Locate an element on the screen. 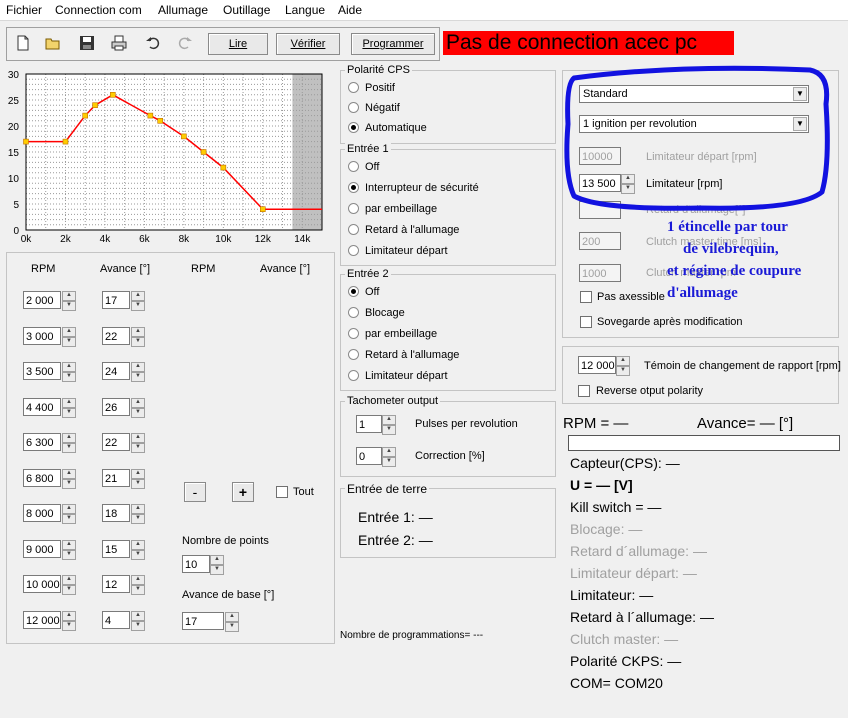  input2-clutch-radio is located at coordinates (353, 333).